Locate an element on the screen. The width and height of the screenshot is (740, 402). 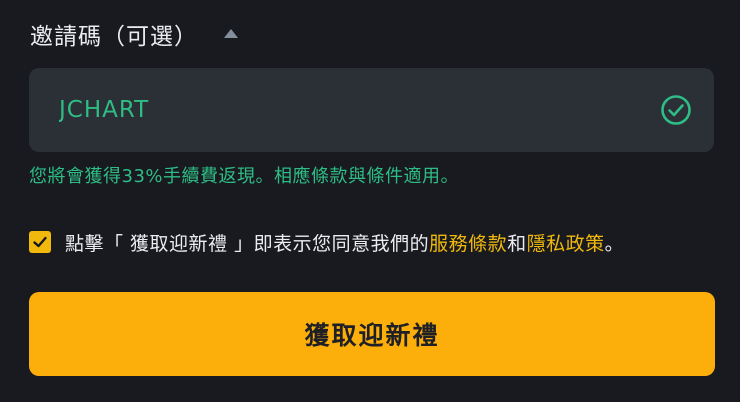
terms-suffix: 。 is located at coordinates (614, 243).